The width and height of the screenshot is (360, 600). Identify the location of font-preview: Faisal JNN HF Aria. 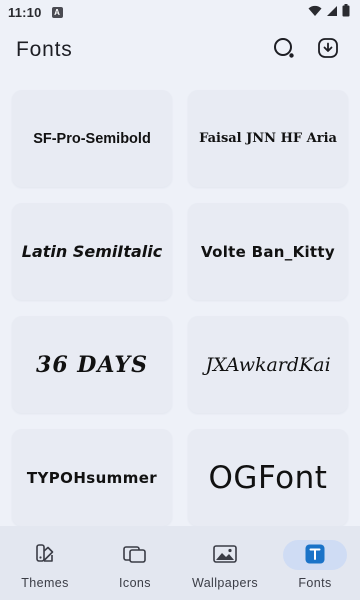
(268, 138).